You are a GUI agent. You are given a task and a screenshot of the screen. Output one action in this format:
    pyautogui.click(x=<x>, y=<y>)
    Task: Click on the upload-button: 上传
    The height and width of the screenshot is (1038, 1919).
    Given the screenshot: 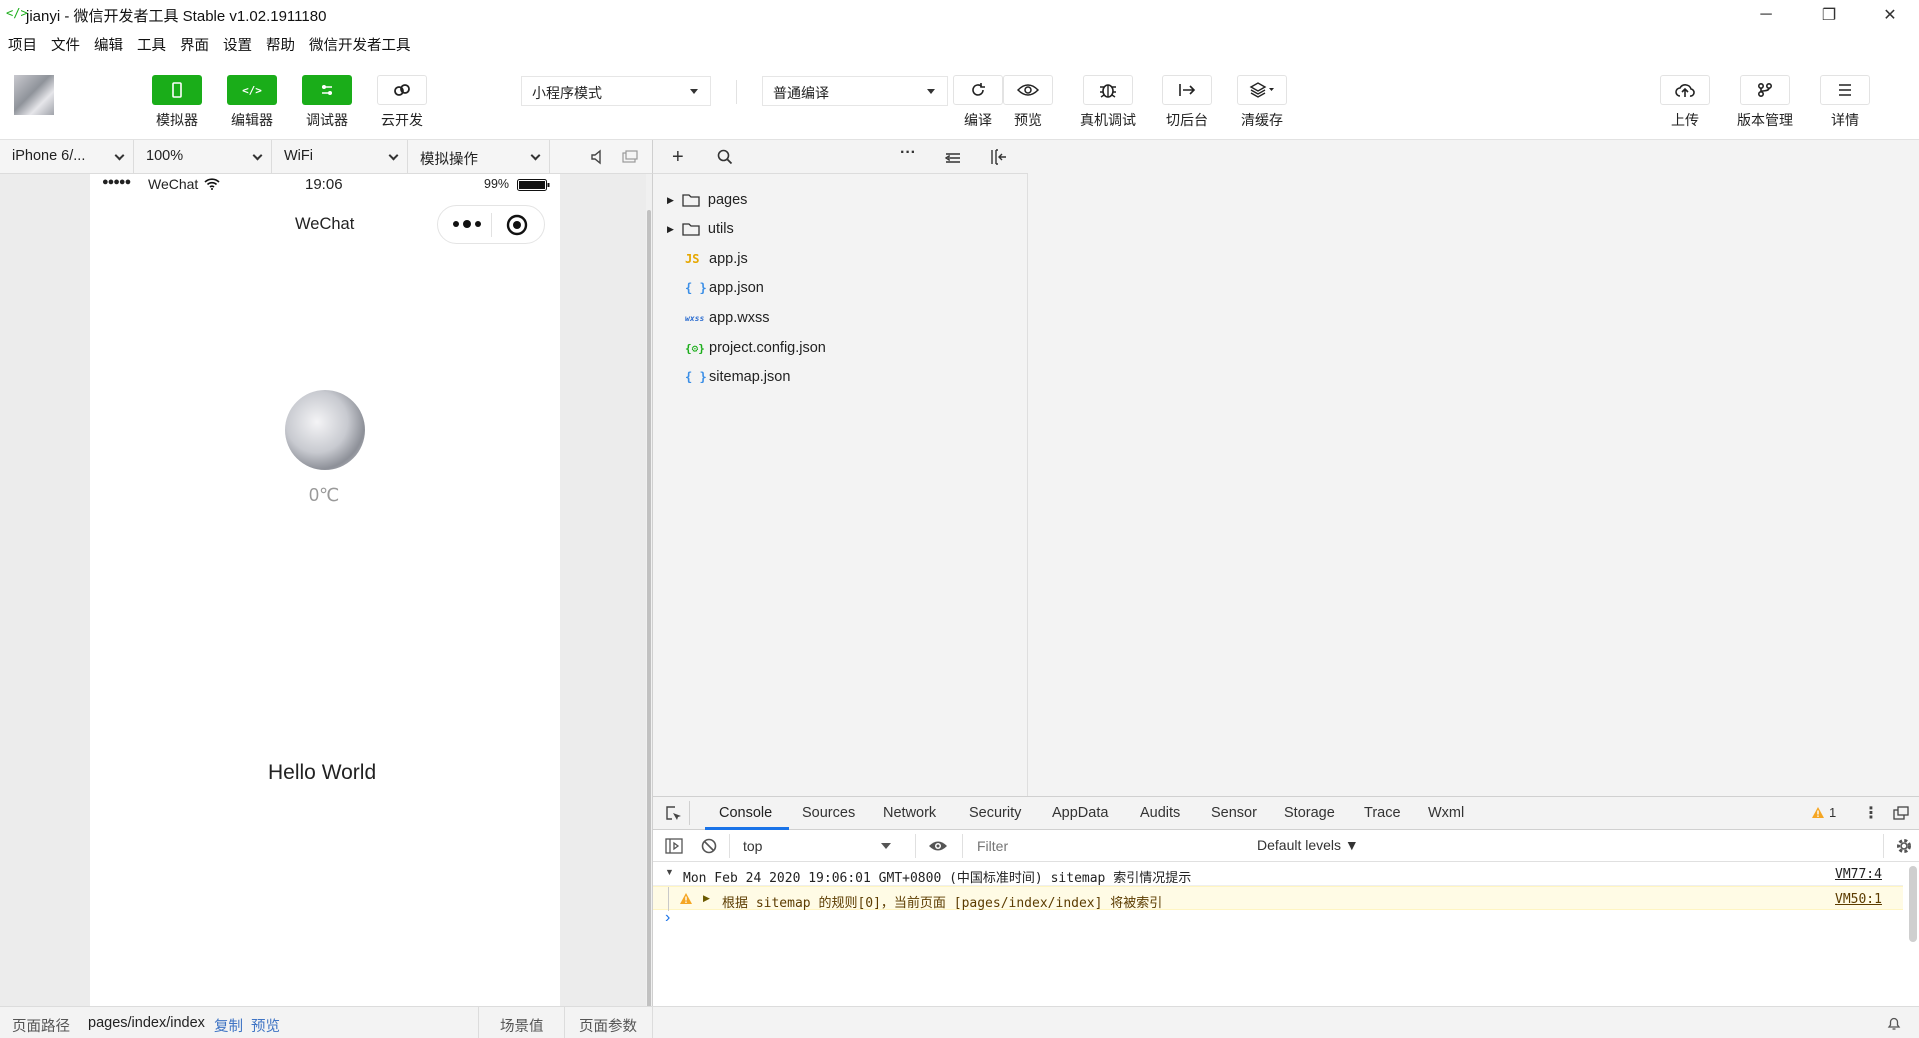 What is the action you would take?
    pyautogui.click(x=1685, y=102)
    